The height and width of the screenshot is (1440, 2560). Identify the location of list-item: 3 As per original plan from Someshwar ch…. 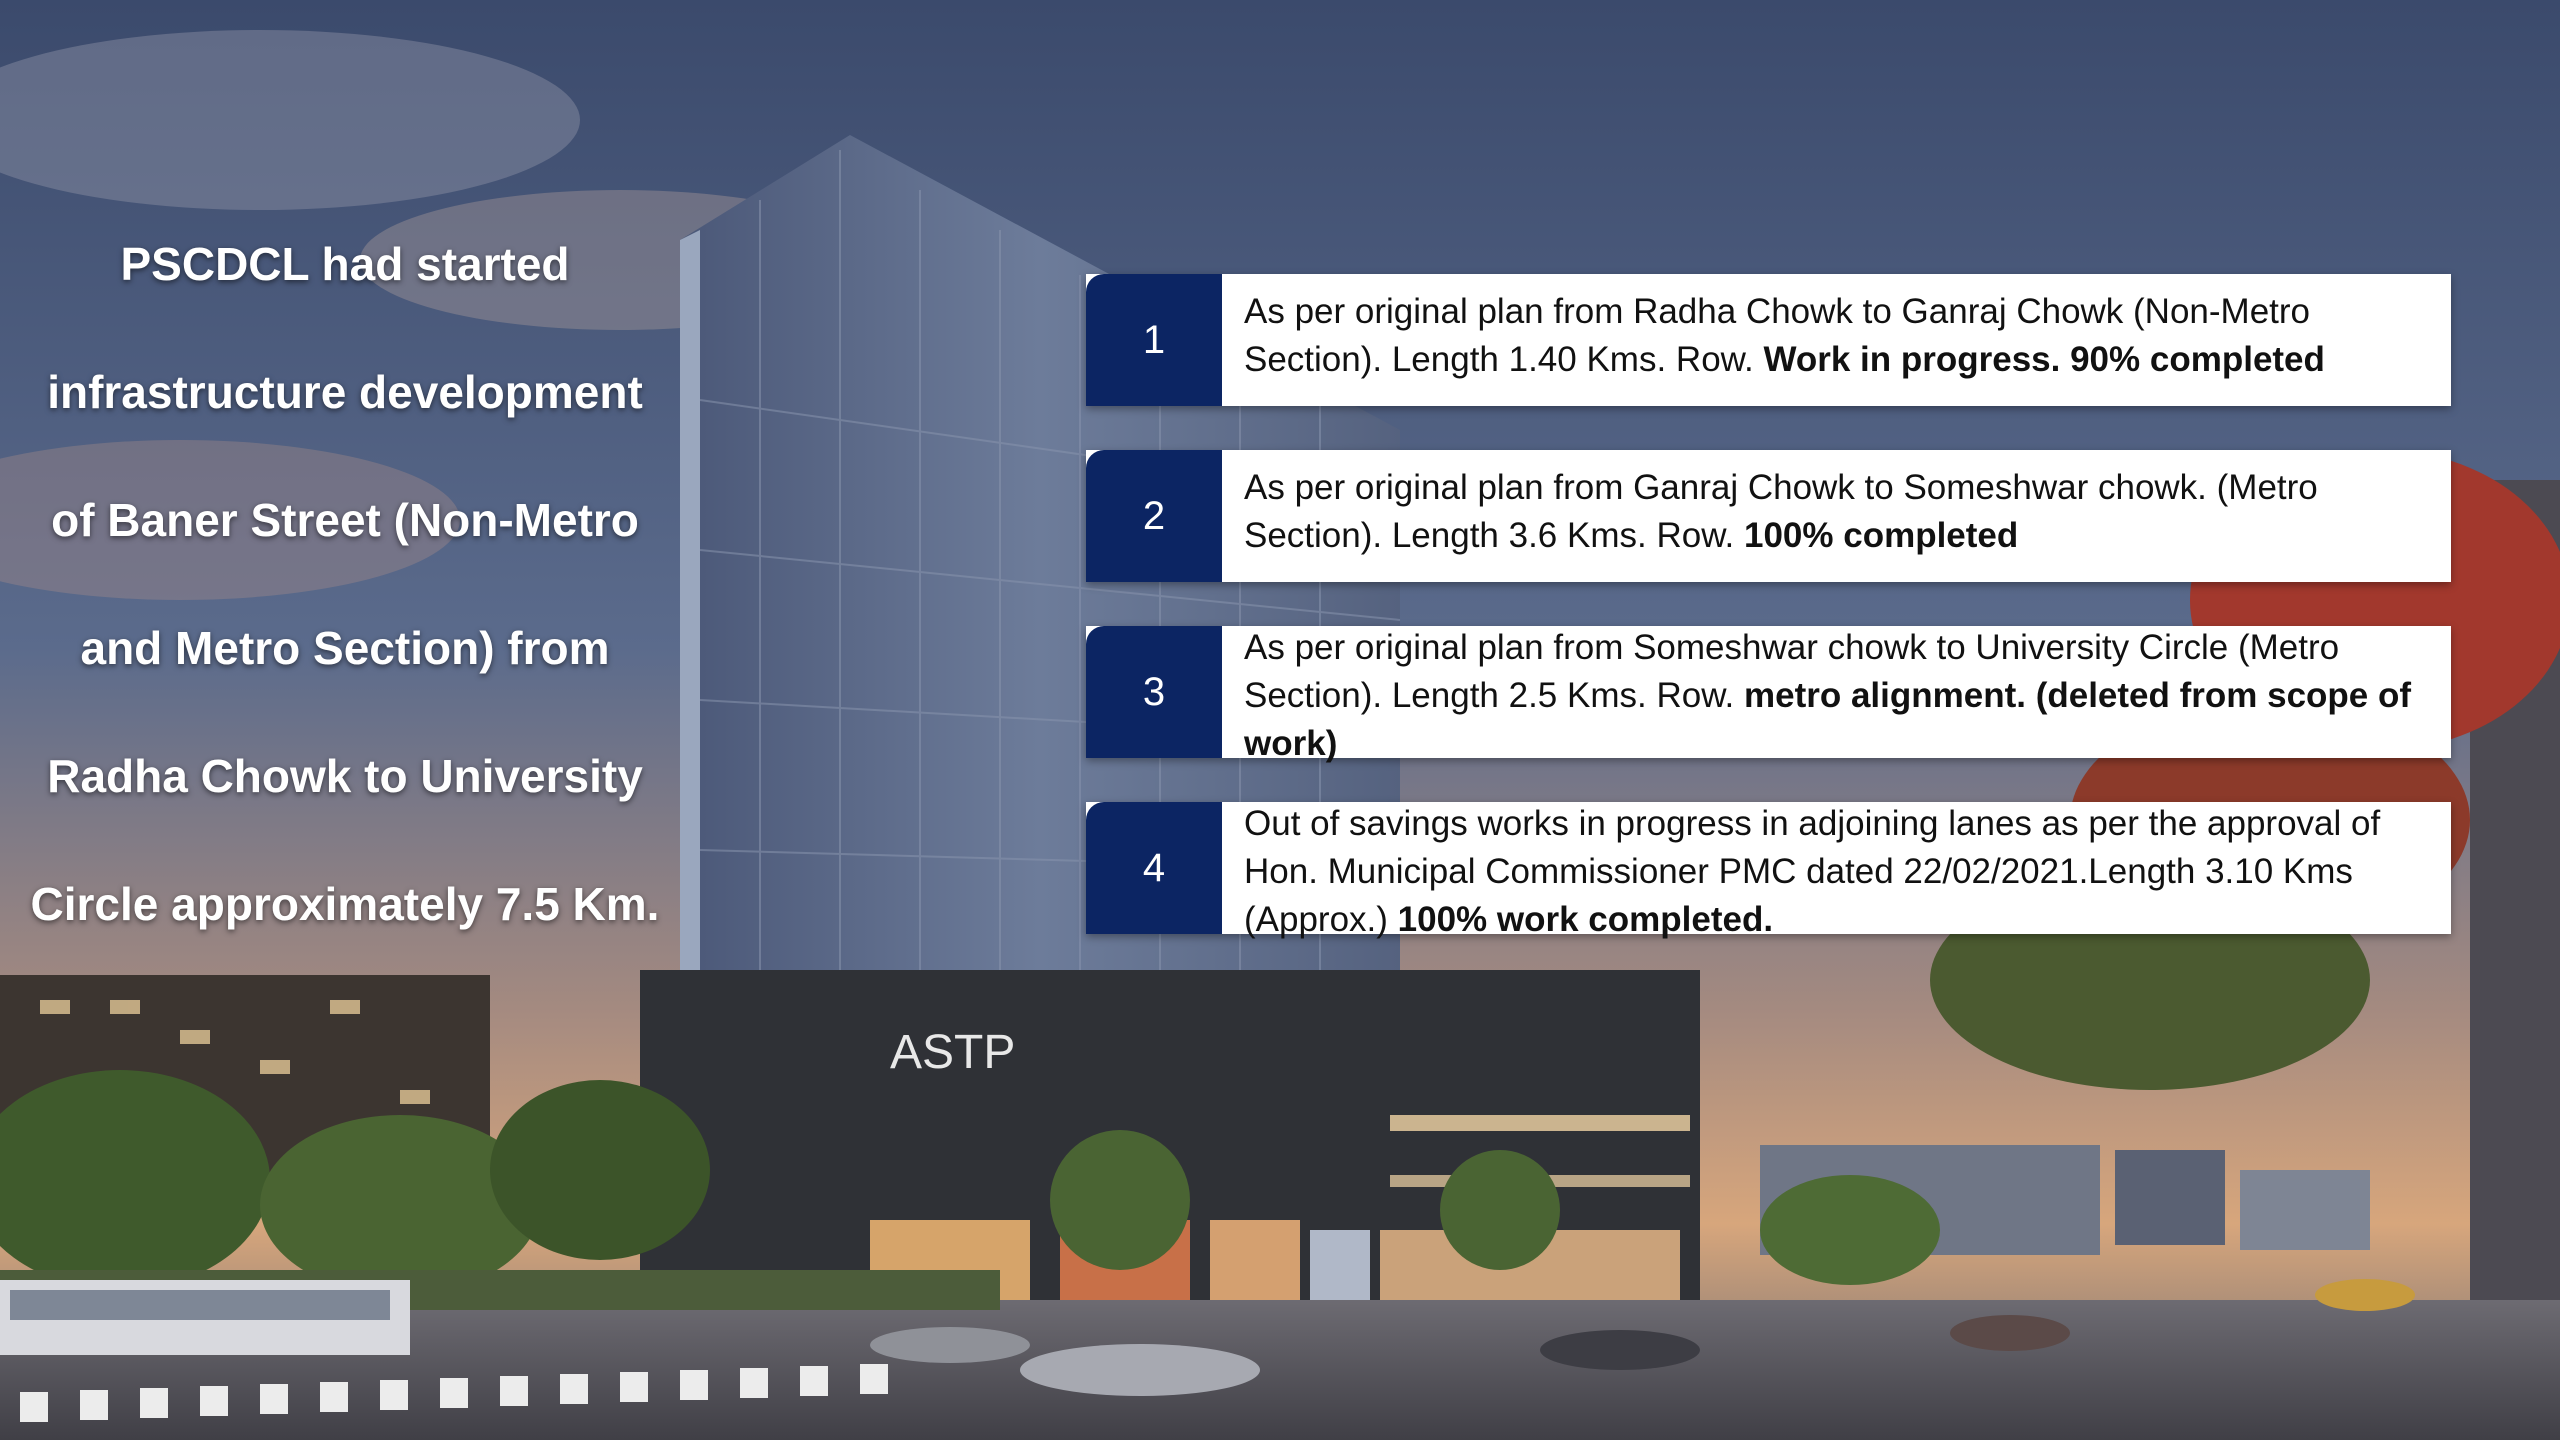
(1768, 694).